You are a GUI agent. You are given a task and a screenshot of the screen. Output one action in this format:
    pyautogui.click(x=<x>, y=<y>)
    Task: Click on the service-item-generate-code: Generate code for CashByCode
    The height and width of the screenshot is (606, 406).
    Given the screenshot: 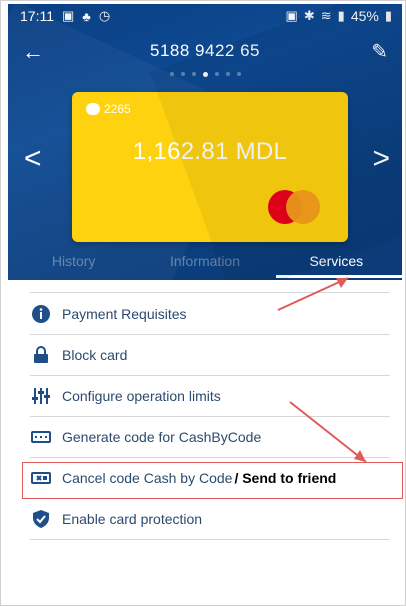 What is the action you would take?
    pyautogui.click(x=210, y=437)
    